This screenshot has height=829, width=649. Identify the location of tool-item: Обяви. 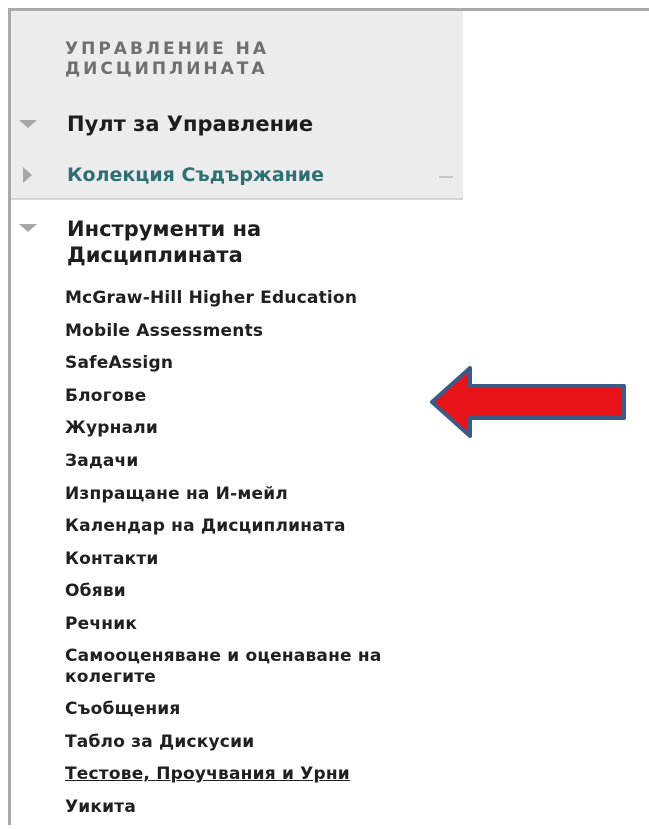
(261, 596).